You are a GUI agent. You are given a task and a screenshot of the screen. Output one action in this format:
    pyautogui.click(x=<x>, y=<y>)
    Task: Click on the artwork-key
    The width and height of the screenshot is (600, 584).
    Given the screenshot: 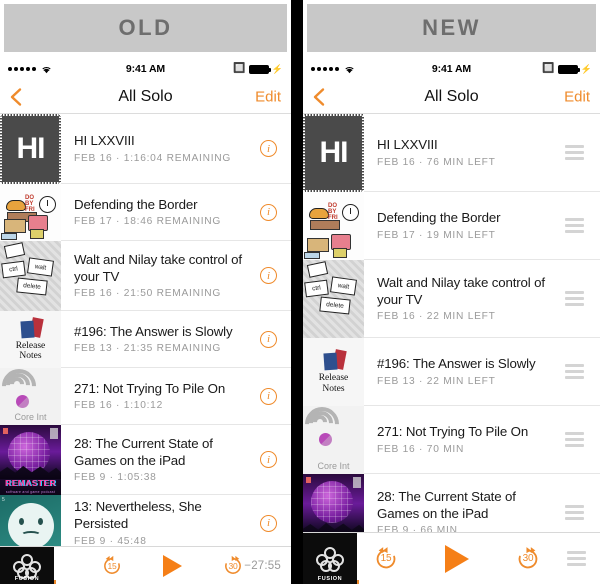 What is the action you would take?
    pyautogui.click(x=14, y=250)
    